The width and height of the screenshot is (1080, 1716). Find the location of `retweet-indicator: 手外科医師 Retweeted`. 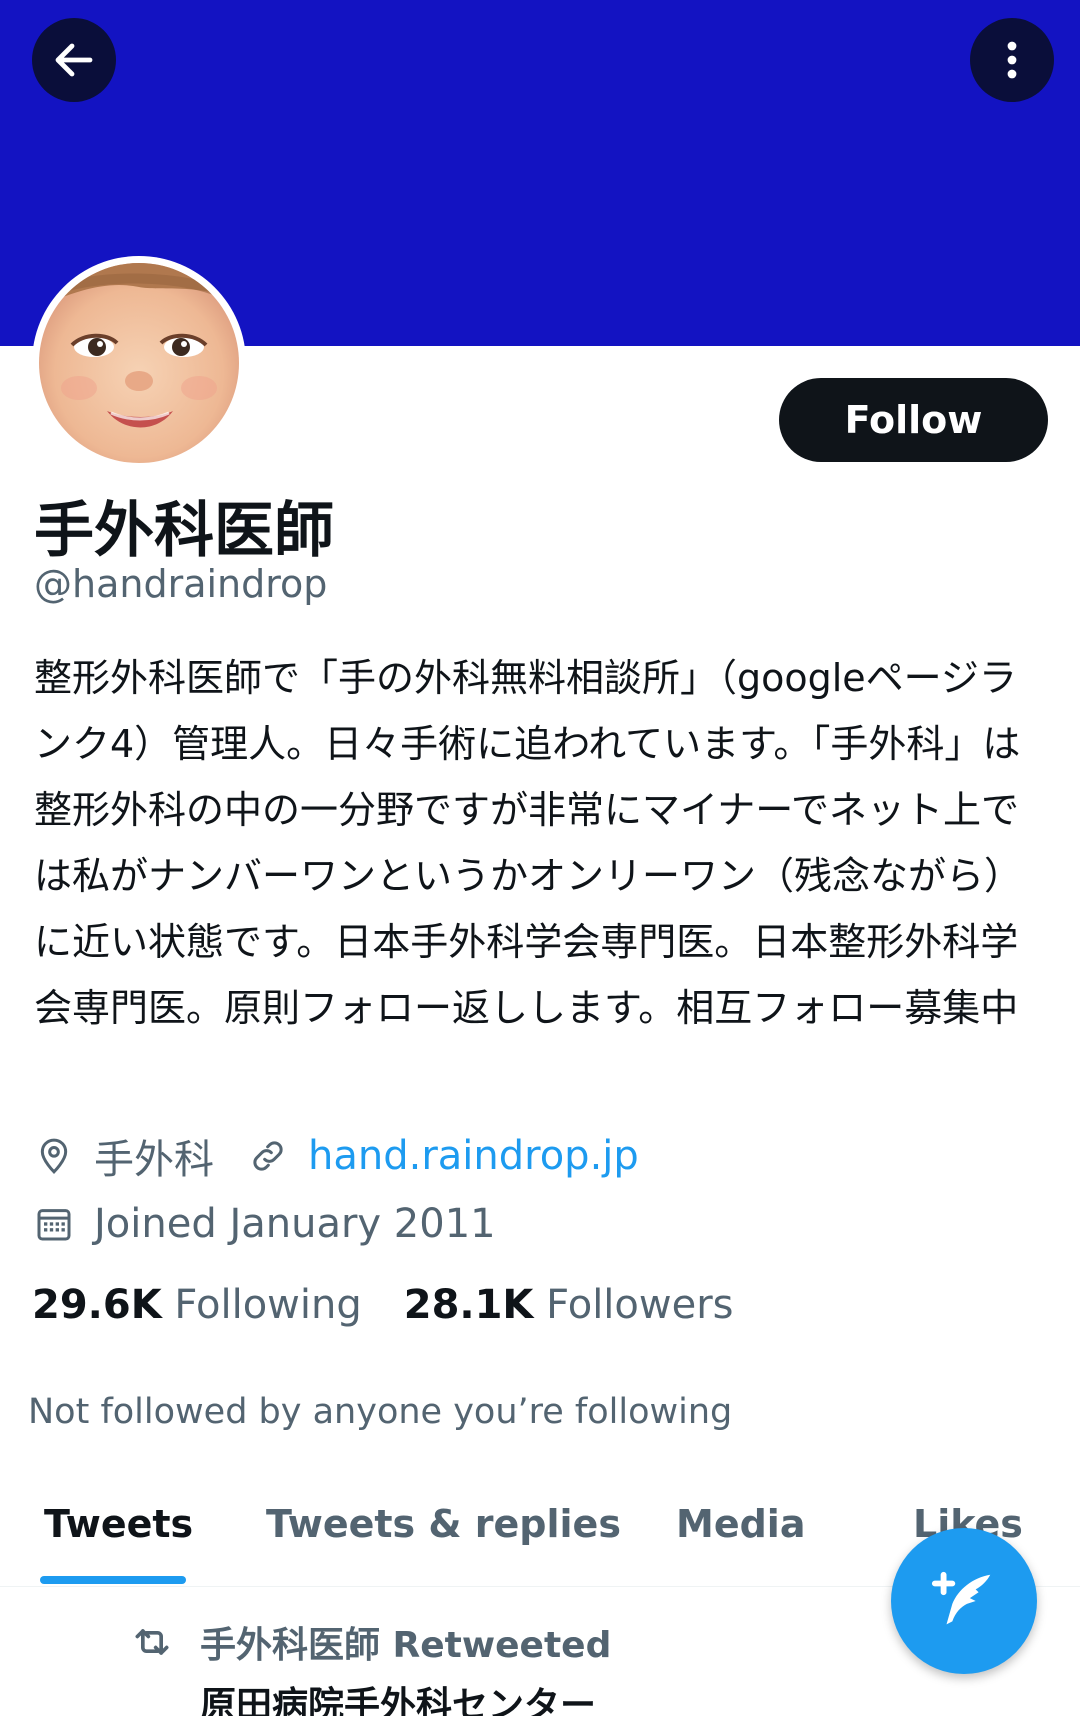

retweet-indicator: 手外科医師 Retweeted is located at coordinates (370, 1642).